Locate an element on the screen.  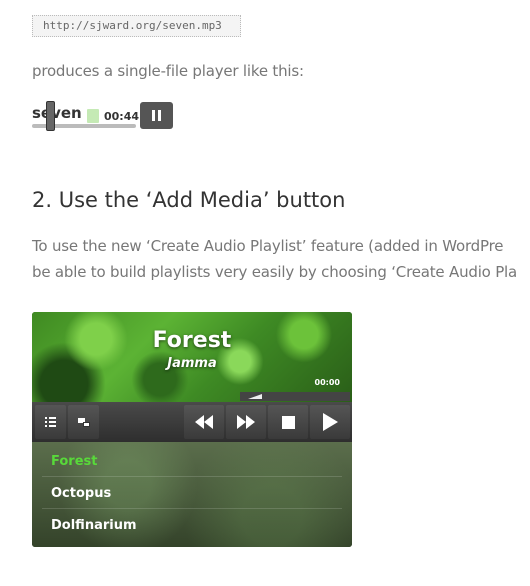
play-icon is located at coordinates (330, 422).